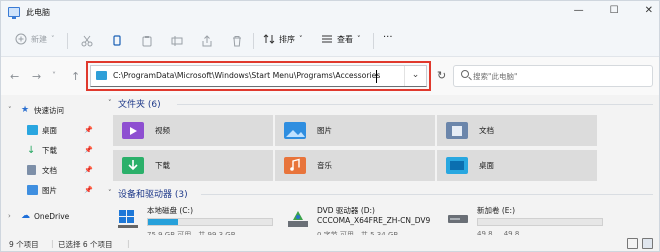  What do you see at coordinates (117, 41) in the screenshot?
I see `copy-icon` at bounding box center [117, 41].